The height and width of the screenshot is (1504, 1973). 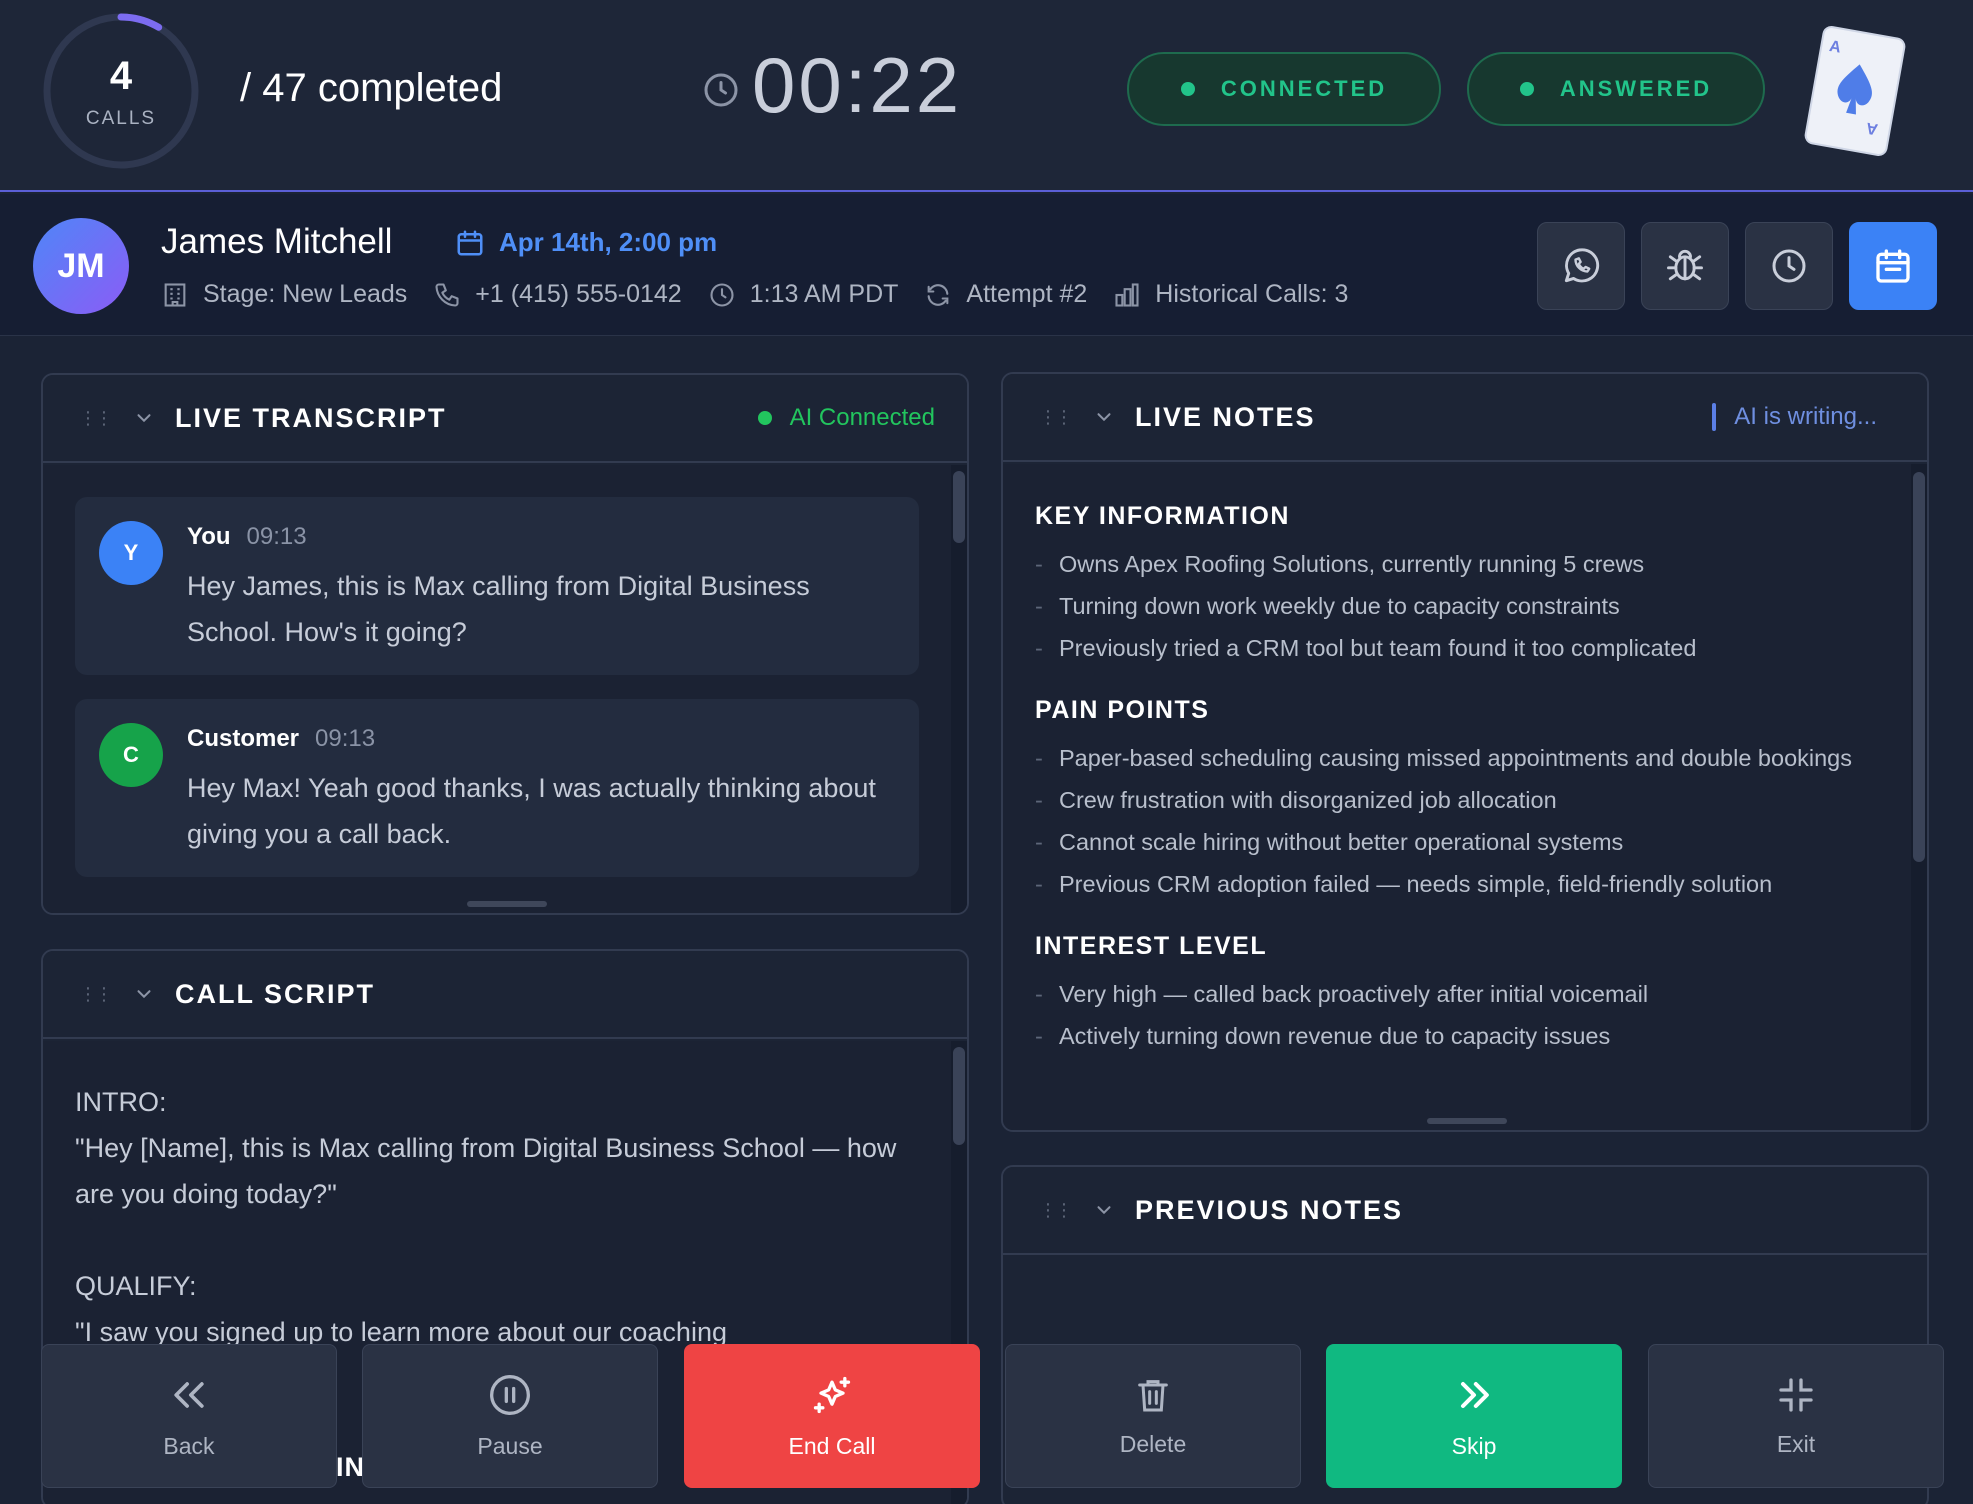 I want to click on transcript-scrollbar, so click(x=959, y=689).